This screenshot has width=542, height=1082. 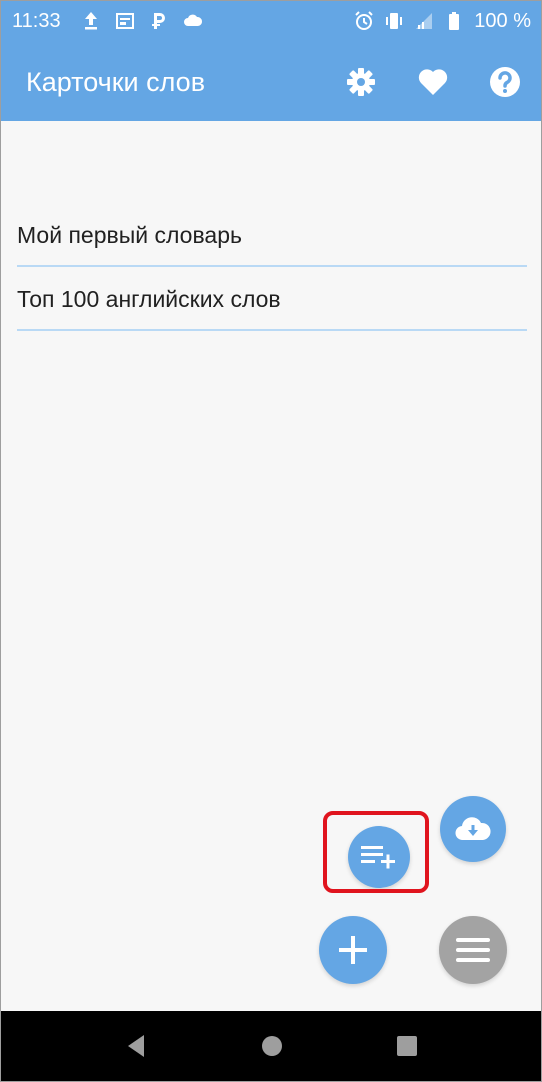 What do you see at coordinates (394, 21) in the screenshot?
I see `vibrate-icon` at bounding box center [394, 21].